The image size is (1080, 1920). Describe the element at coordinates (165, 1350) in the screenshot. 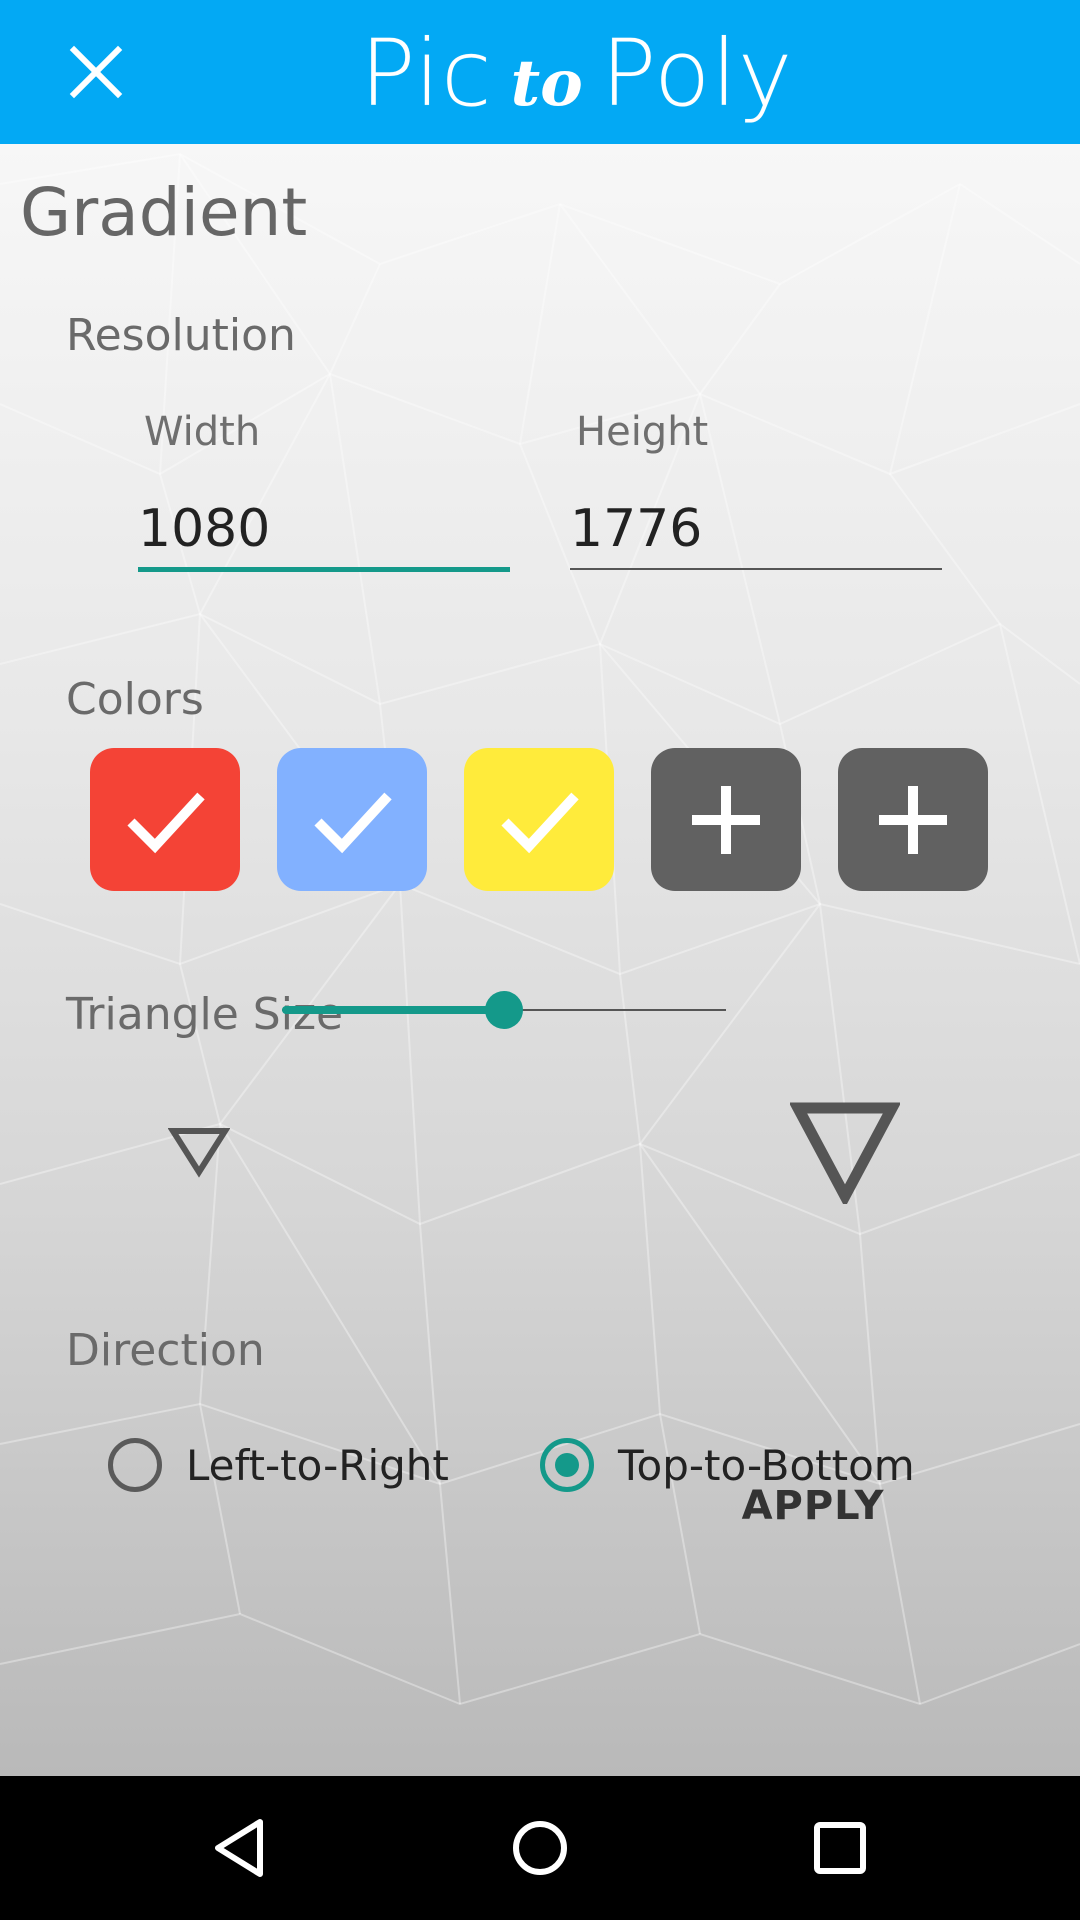

I see `direction-label: Direction` at that location.